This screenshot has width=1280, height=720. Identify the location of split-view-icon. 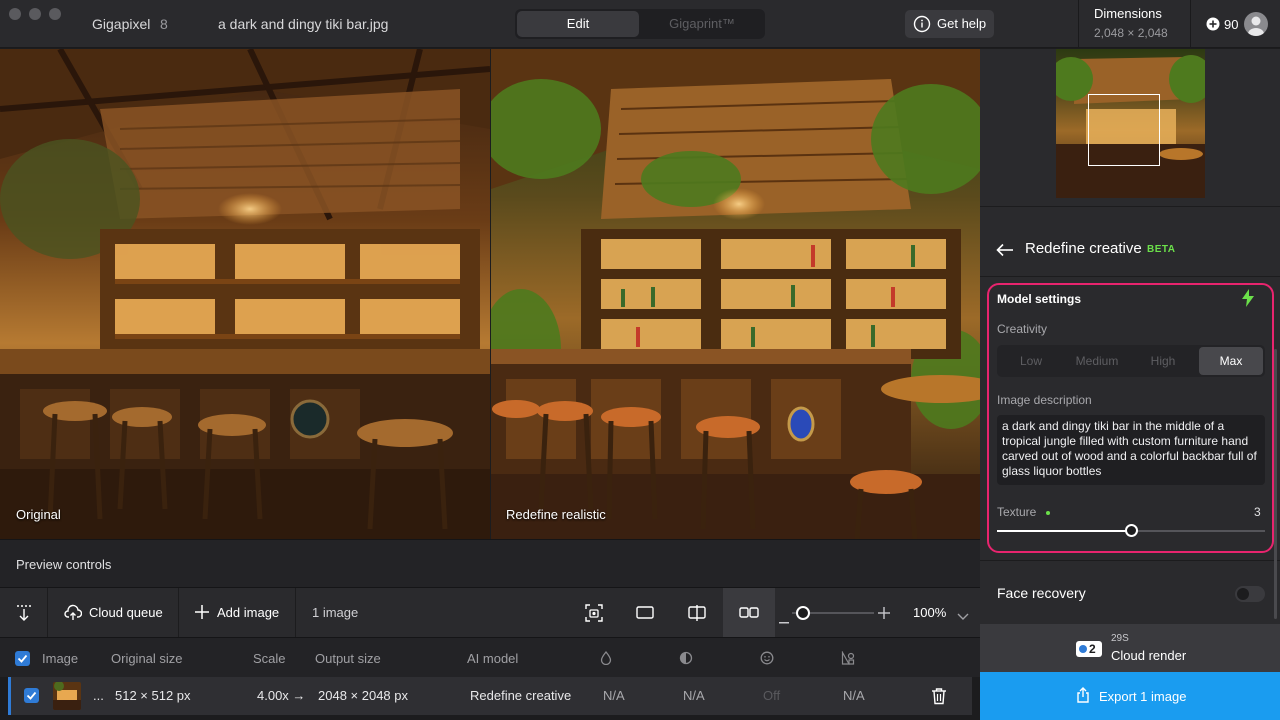
(697, 613).